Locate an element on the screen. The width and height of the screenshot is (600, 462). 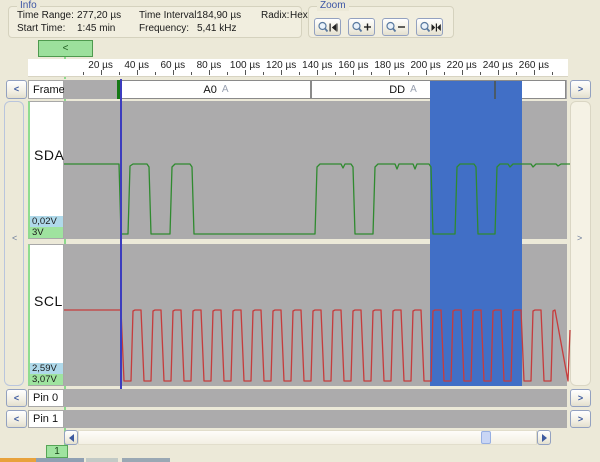
zoom-to-selection-button is located at coordinates (429, 27).